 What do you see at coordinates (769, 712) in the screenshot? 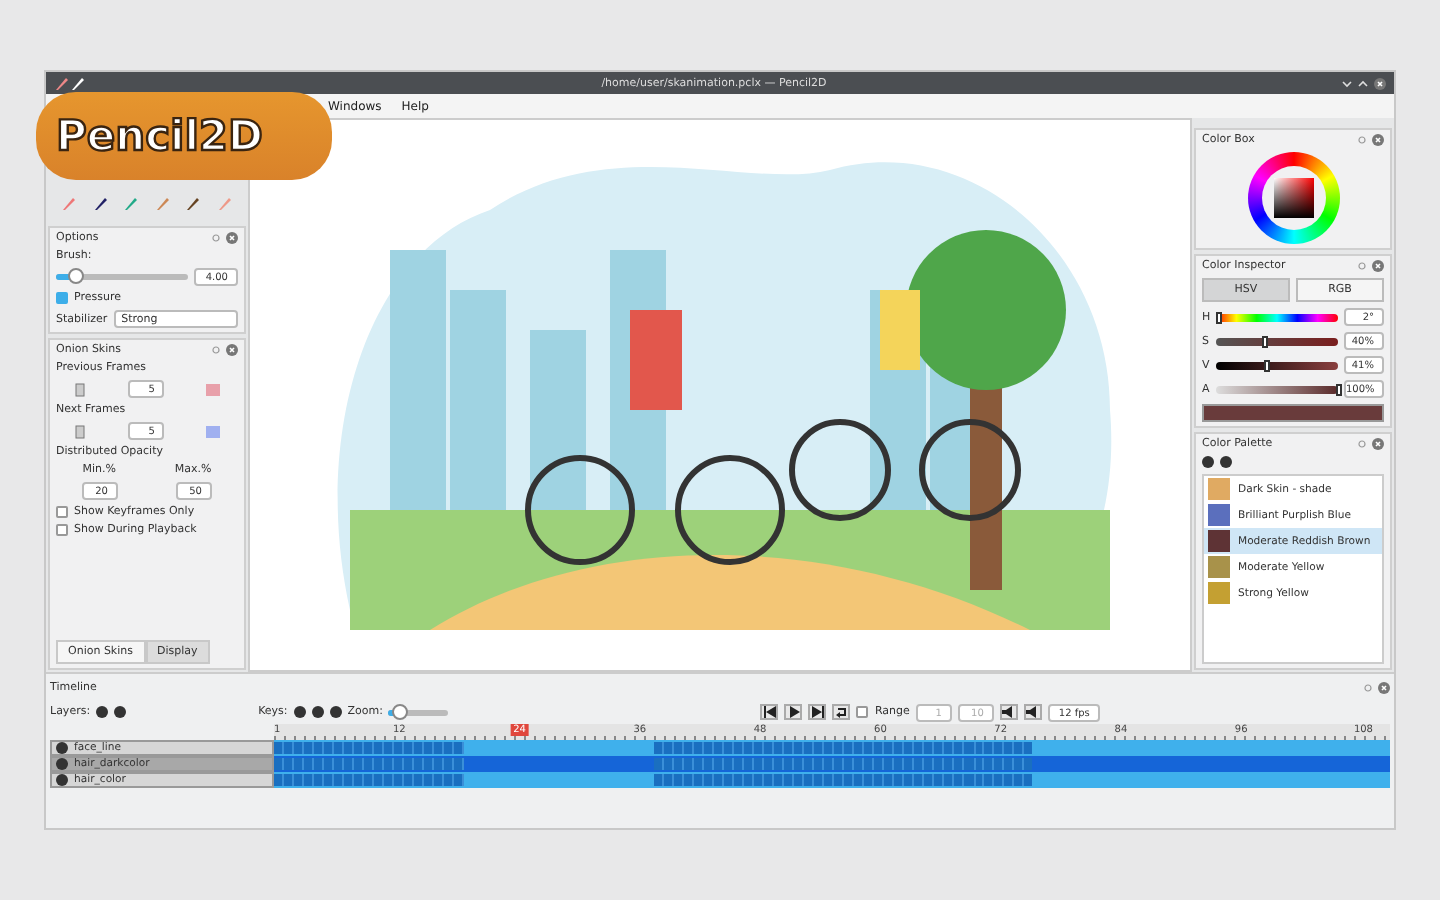
I see `previous-button` at bounding box center [769, 712].